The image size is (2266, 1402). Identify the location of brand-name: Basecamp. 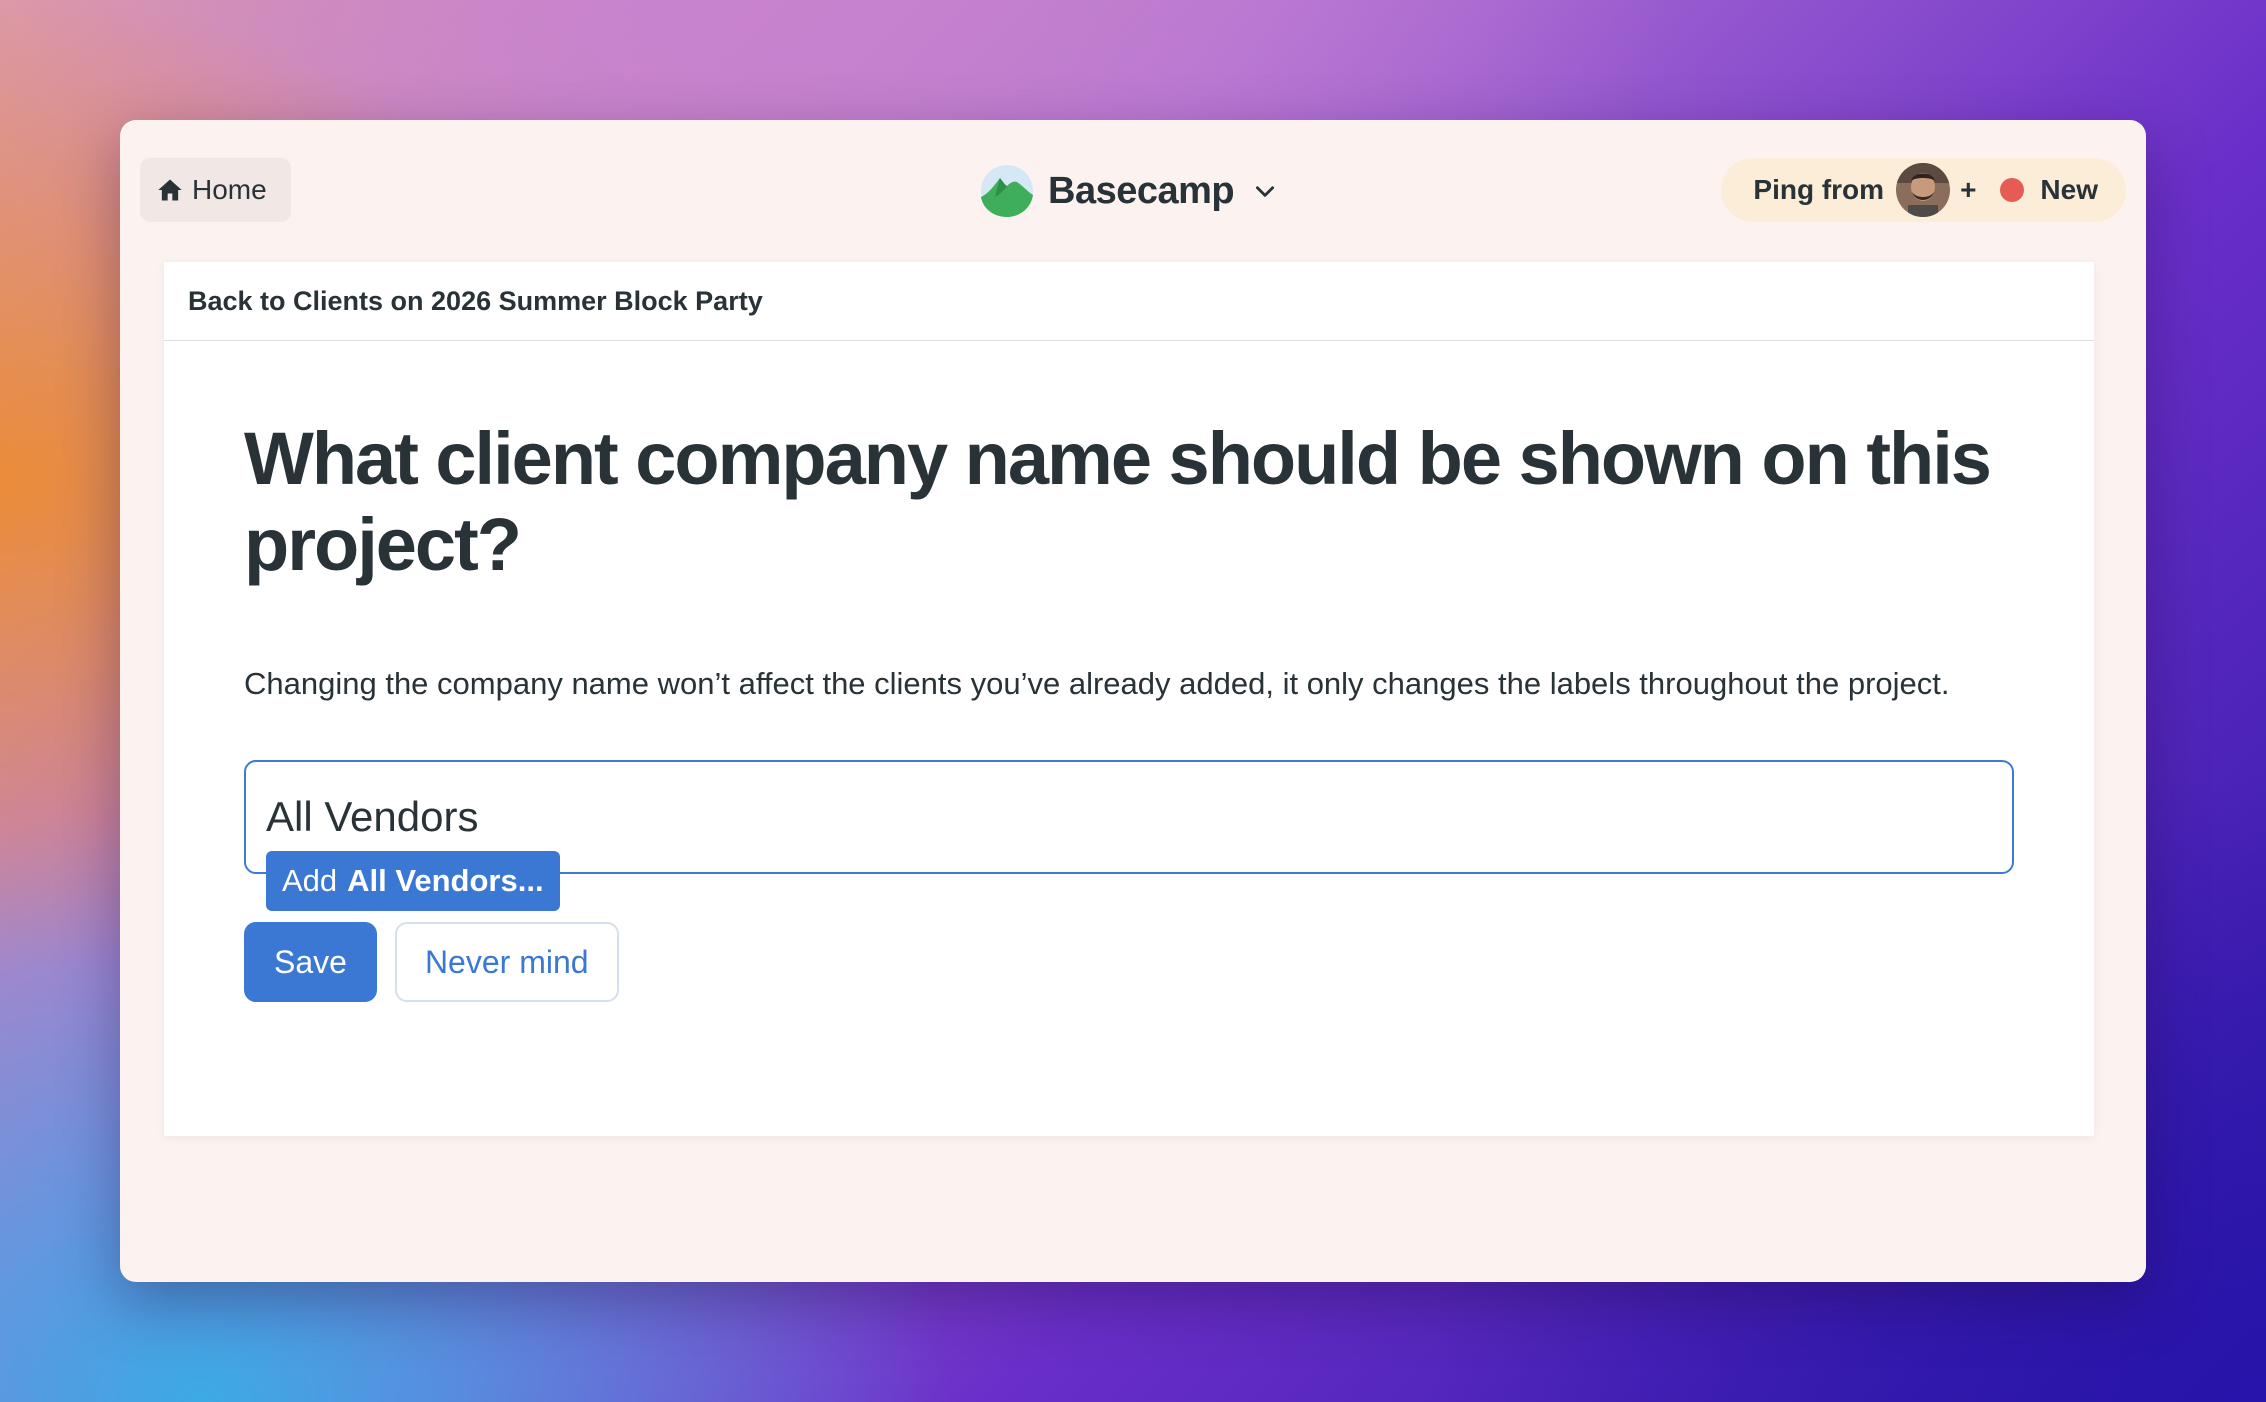
(1141, 190).